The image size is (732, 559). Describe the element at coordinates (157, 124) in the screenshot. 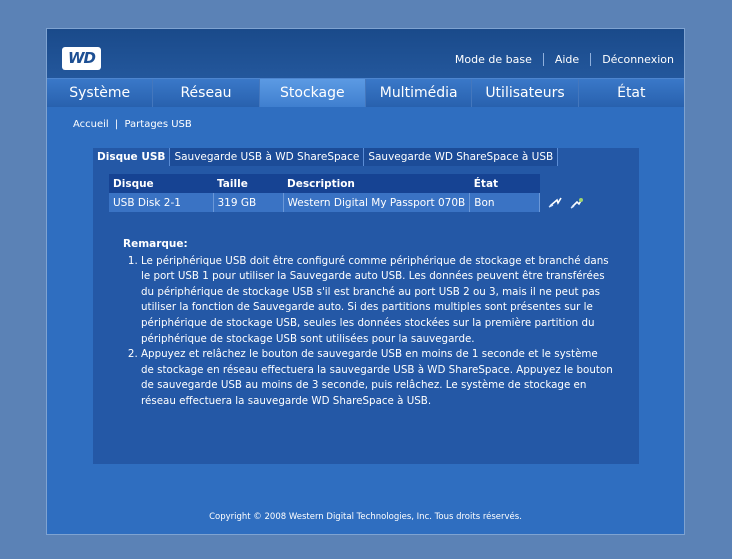

I see `breadcrumb-current: Partages USB` at that location.